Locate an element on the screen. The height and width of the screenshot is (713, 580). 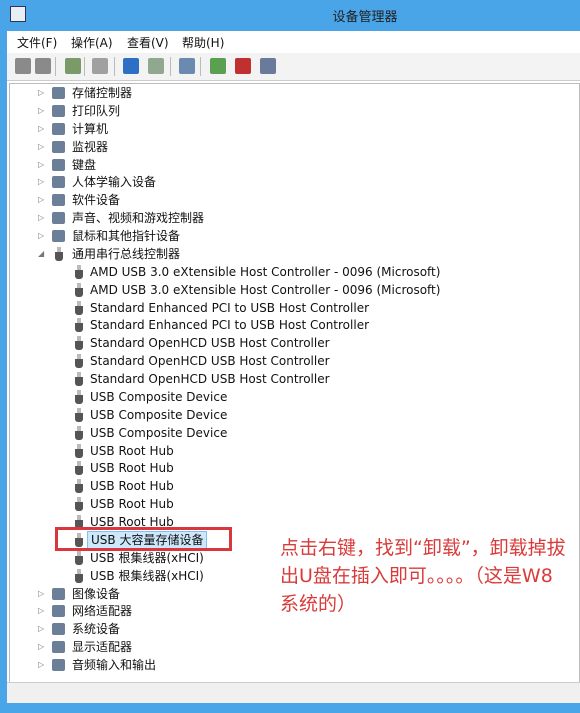
menu-action: 操作(A) is located at coordinates (92, 42).